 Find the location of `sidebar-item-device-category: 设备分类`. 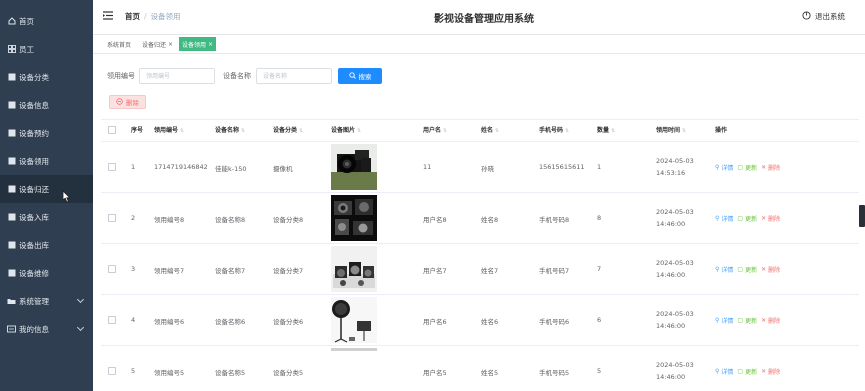

sidebar-item-device-category: 设备分类 is located at coordinates (46, 77).